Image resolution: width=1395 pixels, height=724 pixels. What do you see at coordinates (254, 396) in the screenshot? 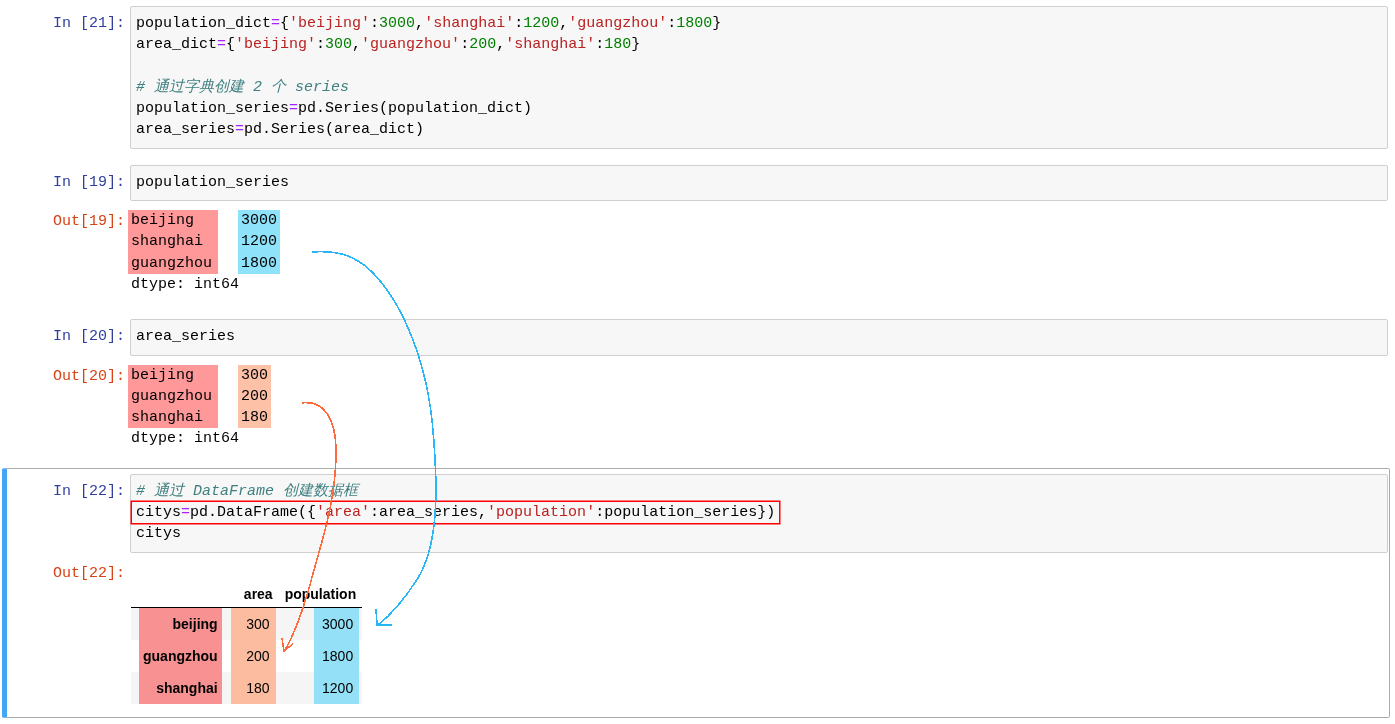
I see `series-value: 200` at bounding box center [254, 396].